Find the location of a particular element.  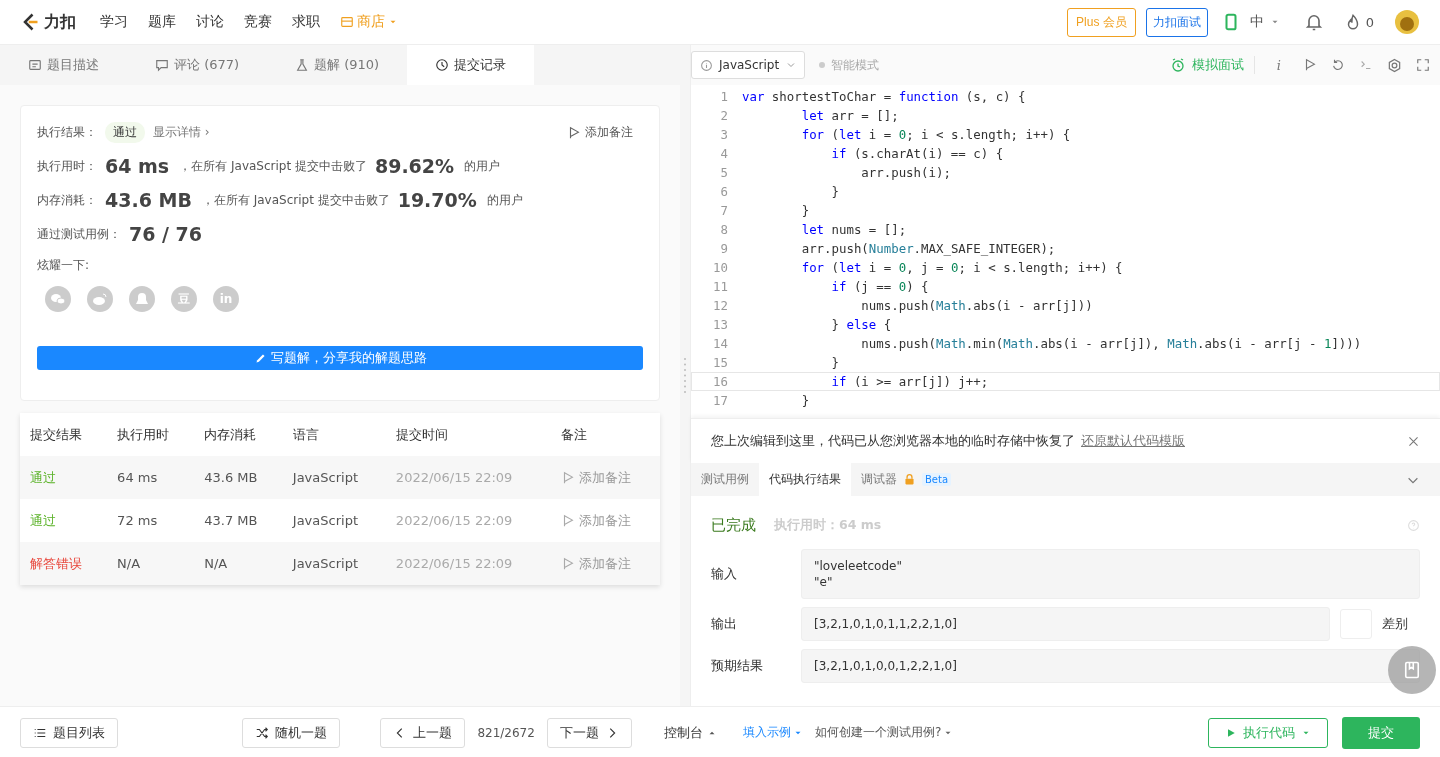

random-problem-button: 随机一题 is located at coordinates (291, 732).